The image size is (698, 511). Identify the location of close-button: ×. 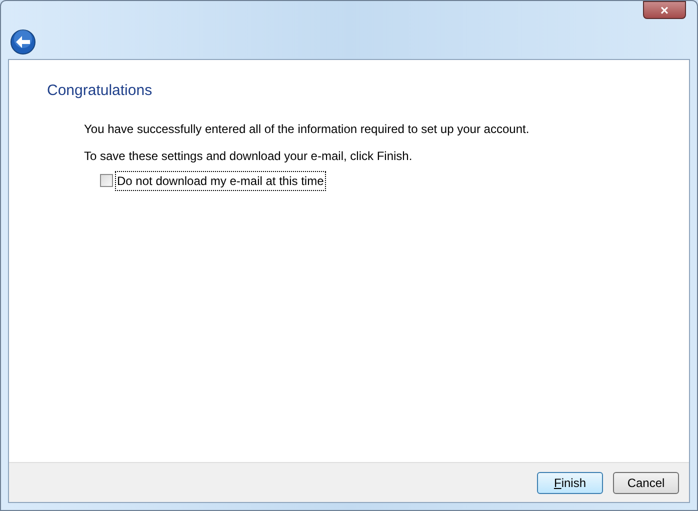
(664, 10).